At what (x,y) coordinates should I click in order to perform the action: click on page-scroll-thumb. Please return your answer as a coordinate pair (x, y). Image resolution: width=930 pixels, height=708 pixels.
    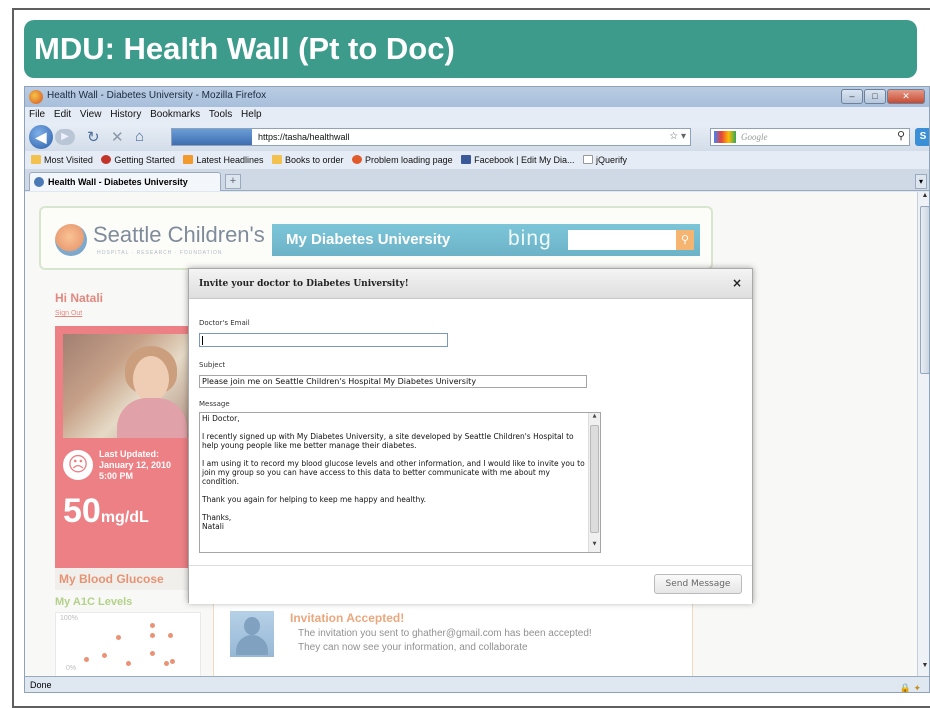
    Looking at the image, I should click on (924, 290).